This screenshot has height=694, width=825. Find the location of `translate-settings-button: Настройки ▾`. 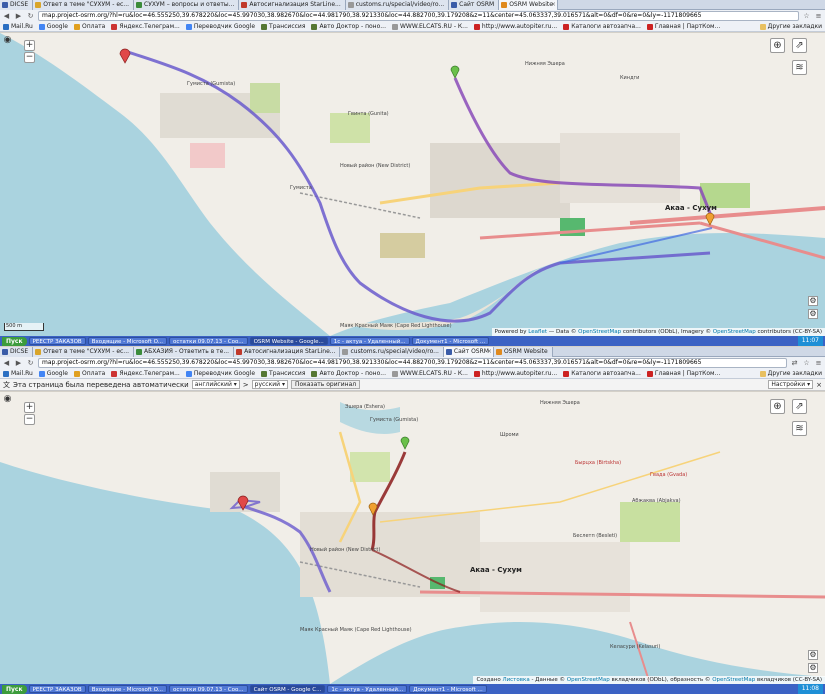

translate-settings-button: Настройки ▾ is located at coordinates (791, 384).